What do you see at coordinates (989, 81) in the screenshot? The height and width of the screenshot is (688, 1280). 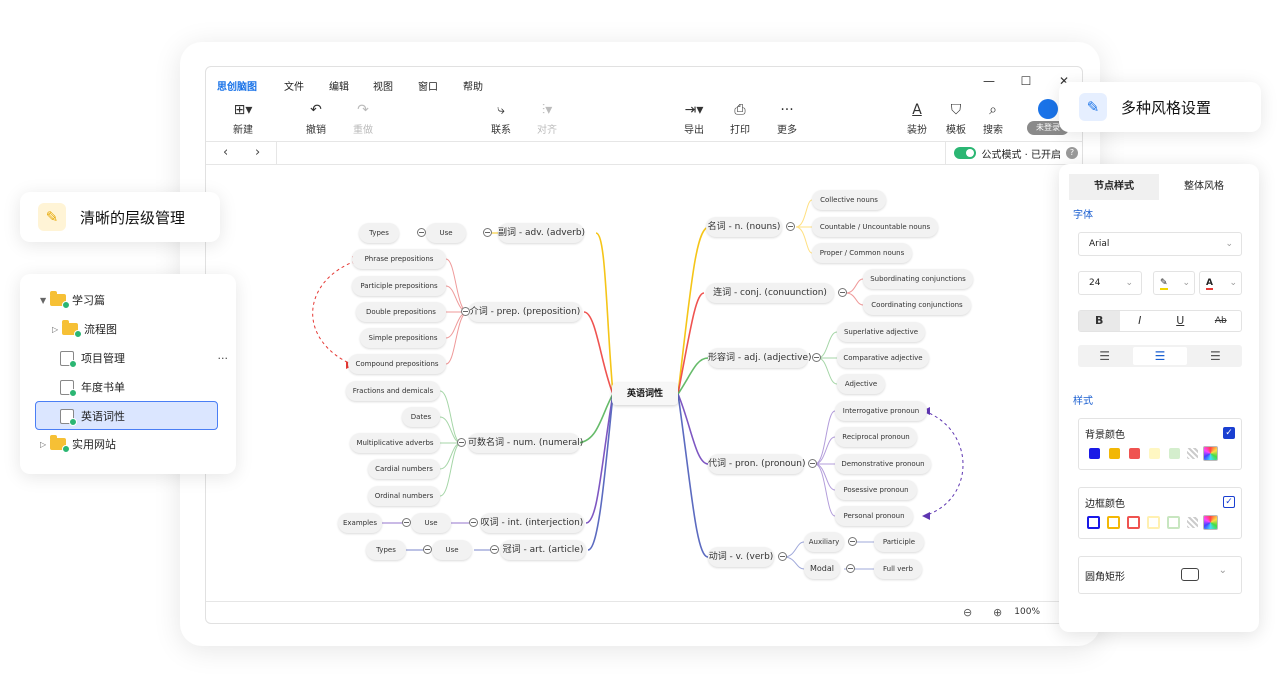 I see `minimize-button: —` at bounding box center [989, 81].